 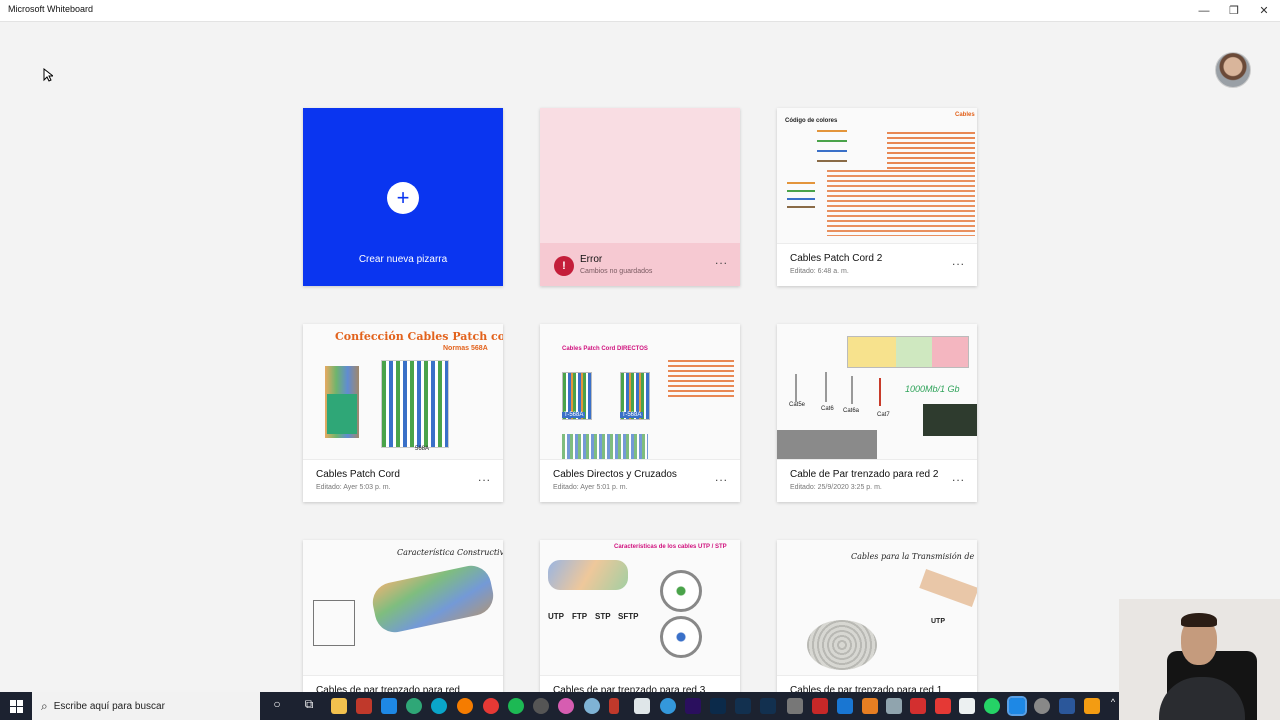 I want to click on filezilla-icon, so click(x=364, y=706).